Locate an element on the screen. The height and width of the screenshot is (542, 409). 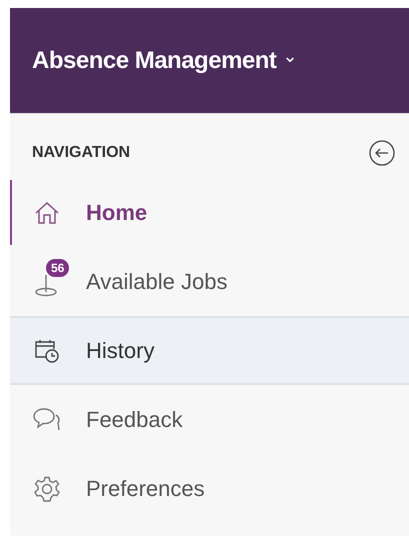
nav-item: 56 Available Jobs is located at coordinates (209, 281).